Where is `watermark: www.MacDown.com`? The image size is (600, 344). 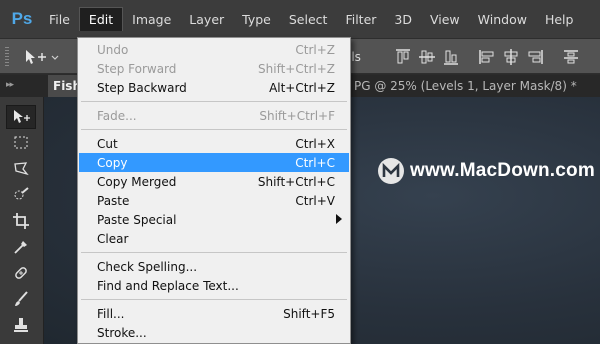 watermark: www.MacDown.com is located at coordinates (486, 171).